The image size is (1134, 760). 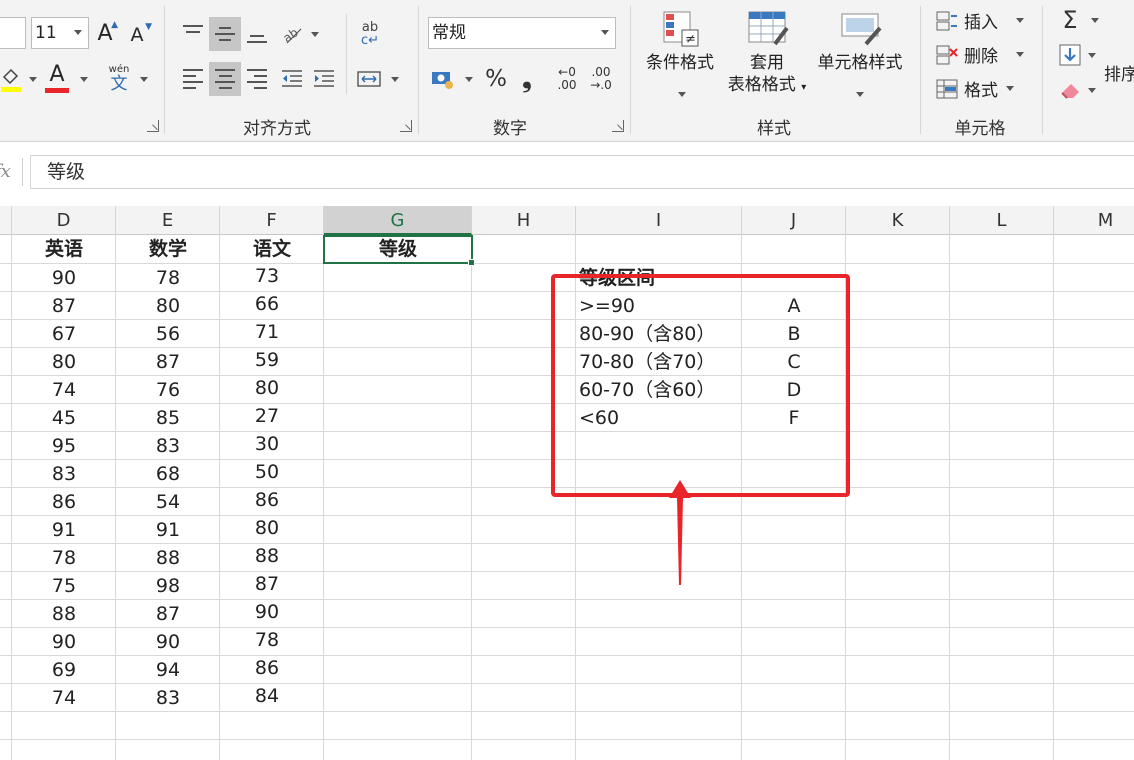 What do you see at coordinates (64, 220) in the screenshot?
I see `column-header-d: D` at bounding box center [64, 220].